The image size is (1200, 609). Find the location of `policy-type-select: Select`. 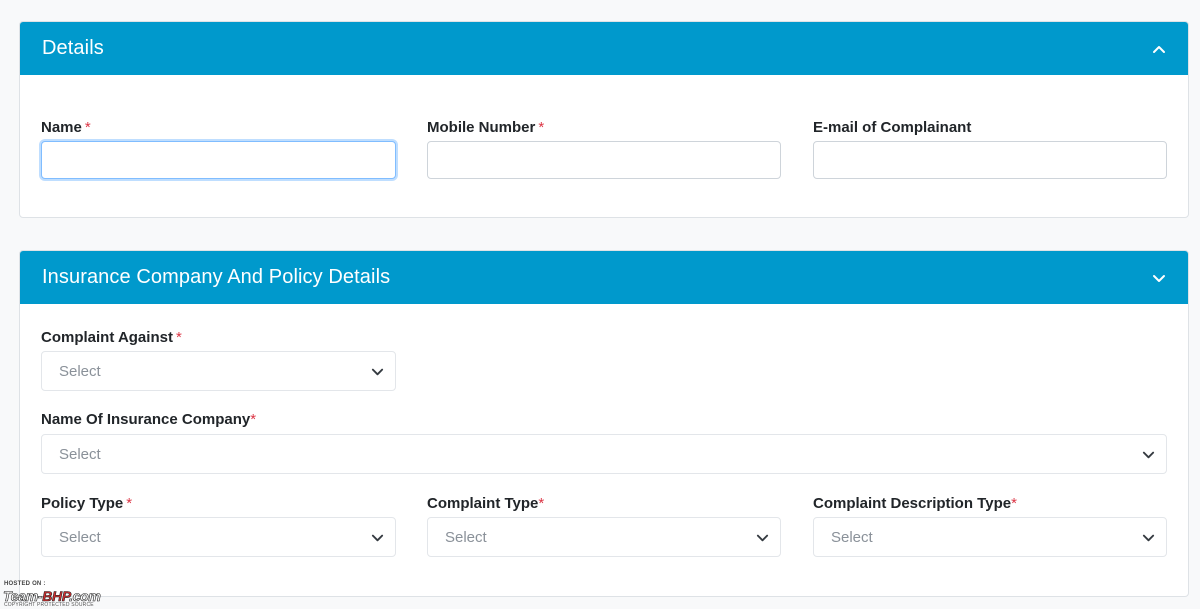

policy-type-select: Select is located at coordinates (218, 537).